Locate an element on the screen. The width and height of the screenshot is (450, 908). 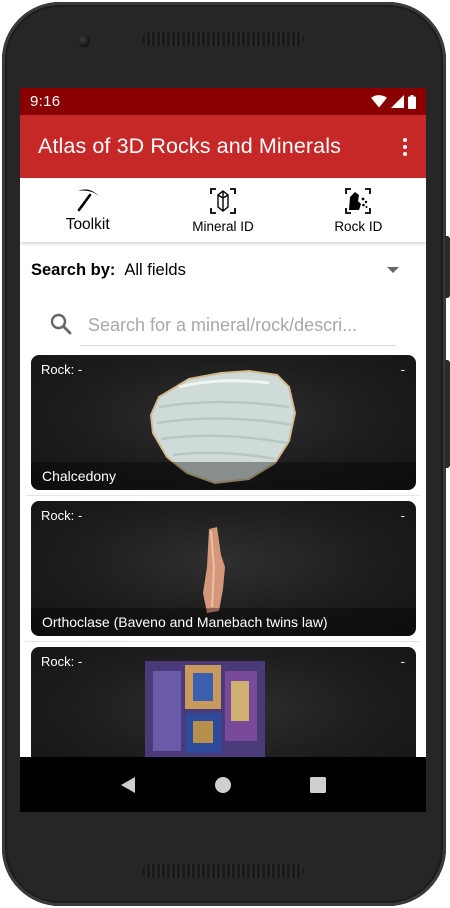
tab-mineral-id-label: Mineral ID is located at coordinates (223, 226).